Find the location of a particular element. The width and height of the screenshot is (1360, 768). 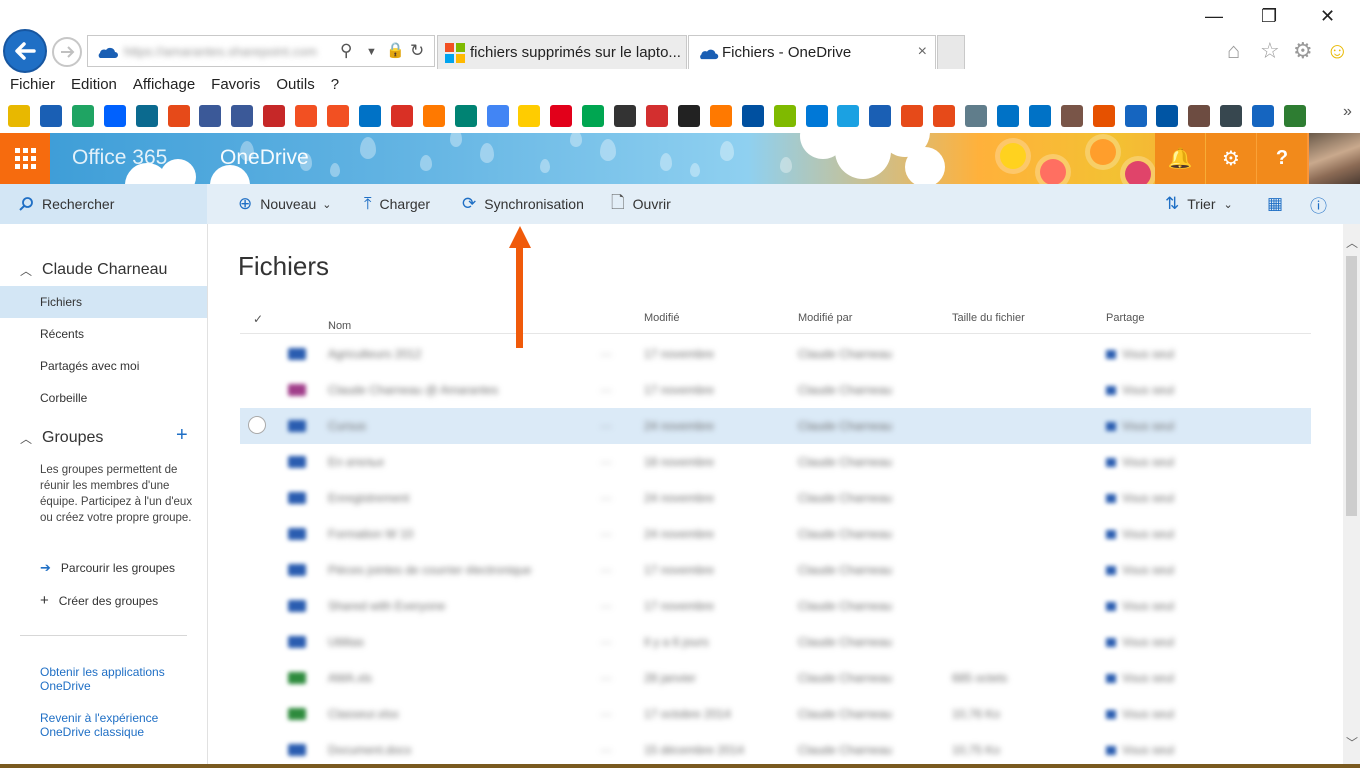

app-title: OneDrive is located at coordinates (264, 158).